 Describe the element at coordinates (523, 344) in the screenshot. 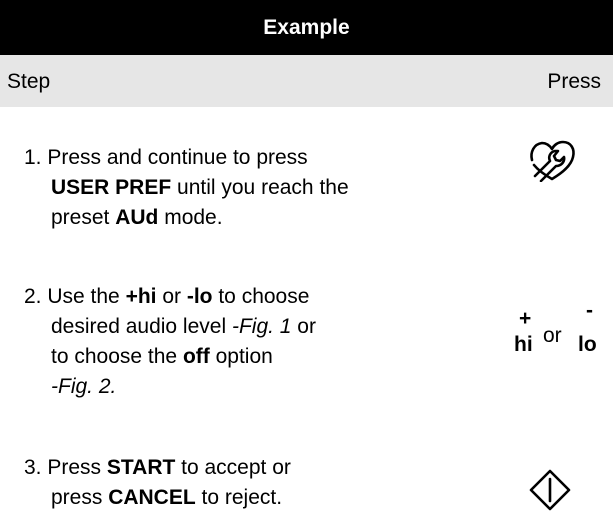

I see `hi-label: hi` at that location.